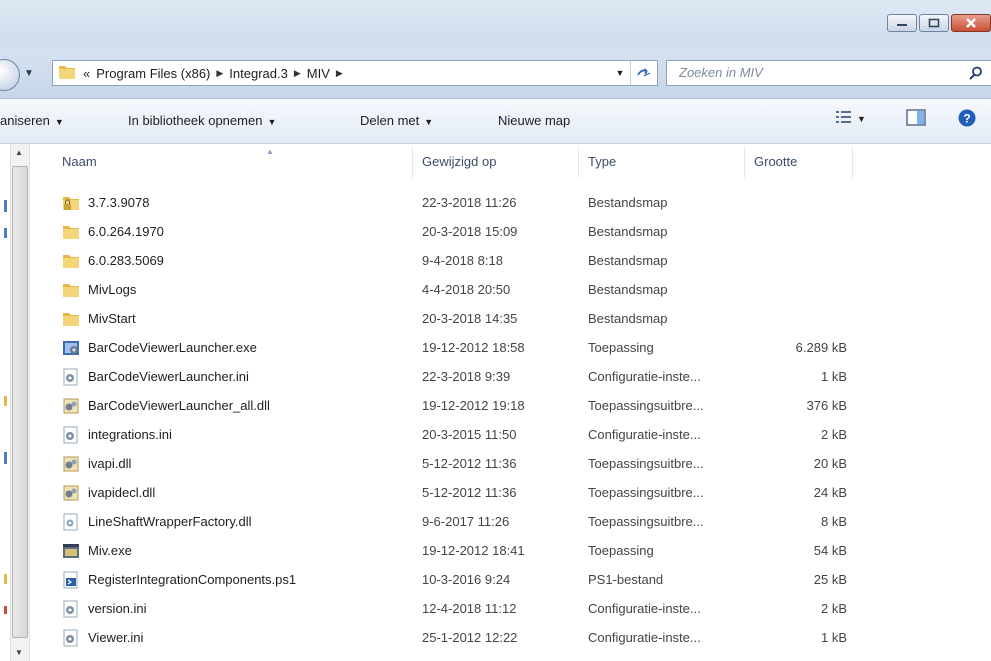 The width and height of the screenshot is (991, 661). Describe the element at coordinates (830, 463) in the screenshot. I see `file-size: 20 kB` at that location.